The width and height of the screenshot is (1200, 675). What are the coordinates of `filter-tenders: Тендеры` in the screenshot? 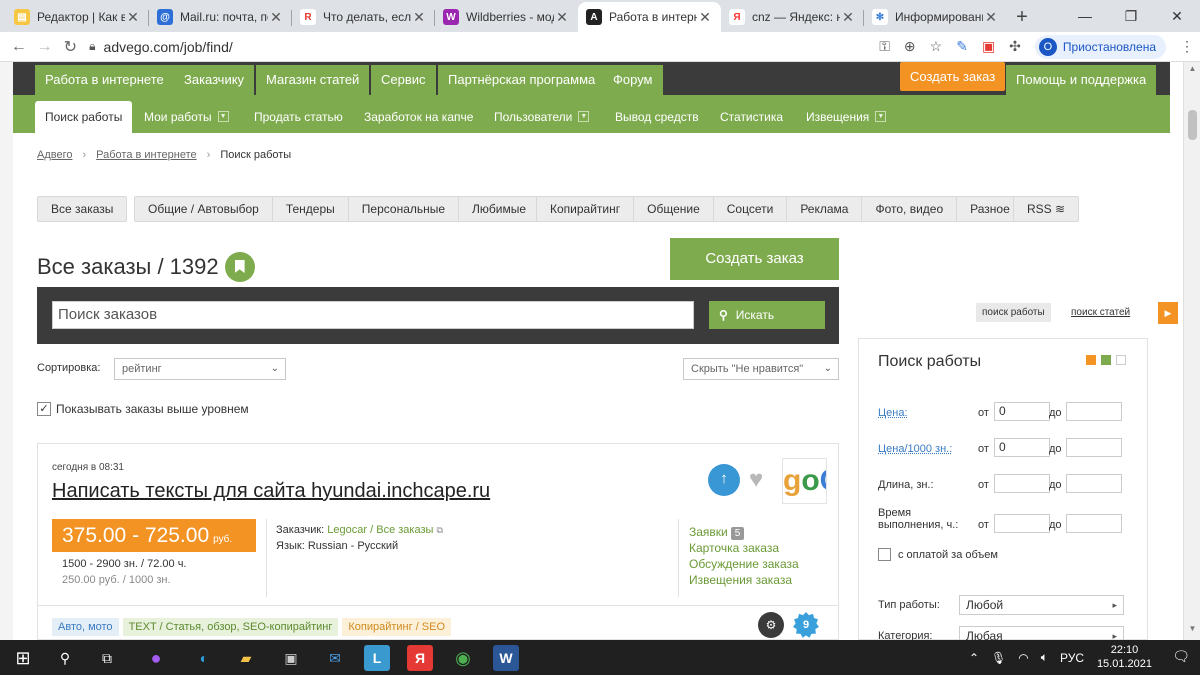 It's located at (311, 209).